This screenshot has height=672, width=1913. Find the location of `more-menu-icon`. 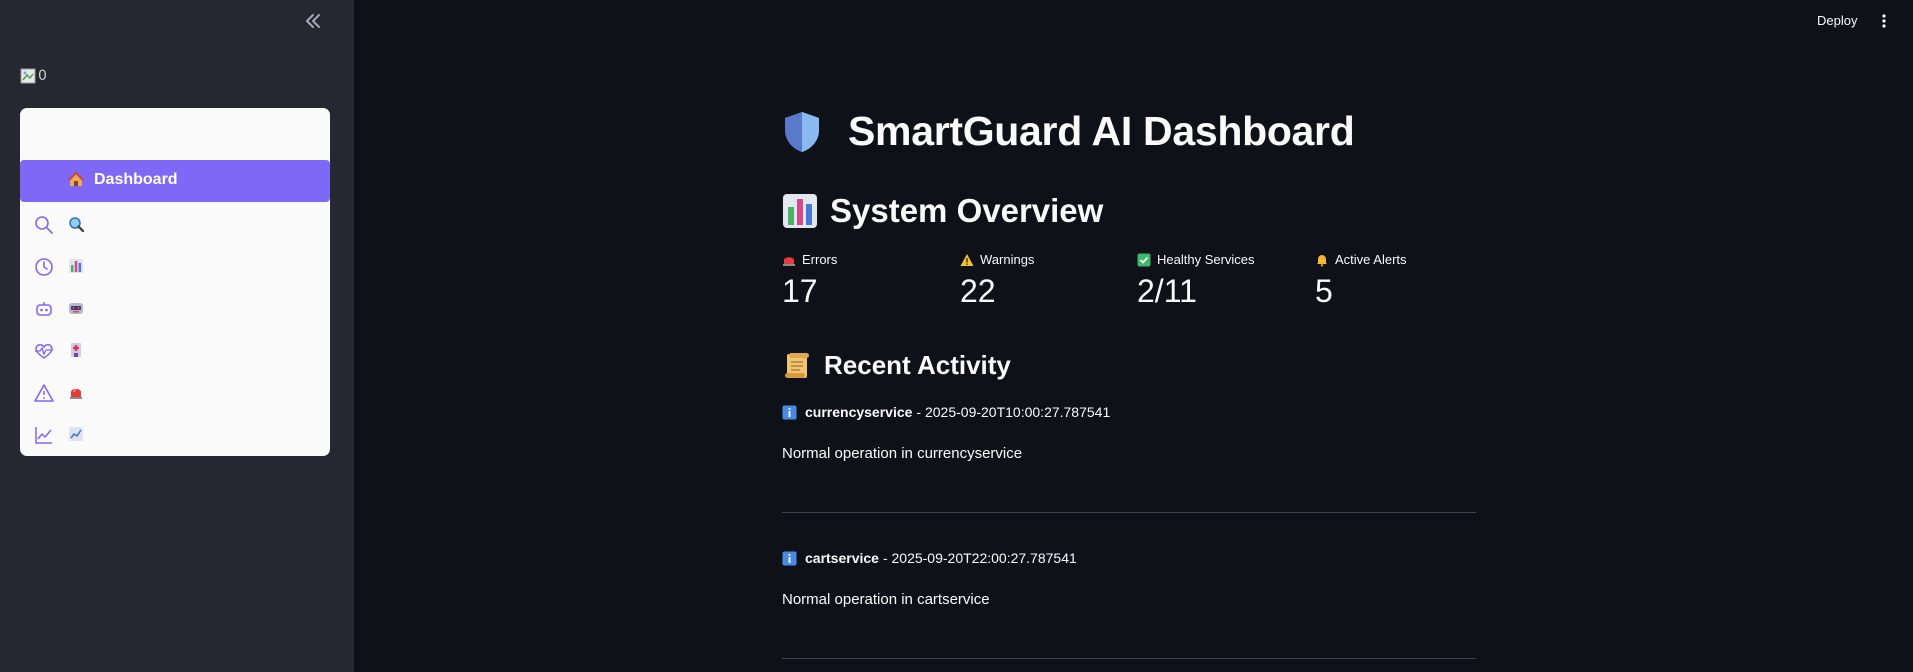

more-menu-icon is located at coordinates (1884, 21).